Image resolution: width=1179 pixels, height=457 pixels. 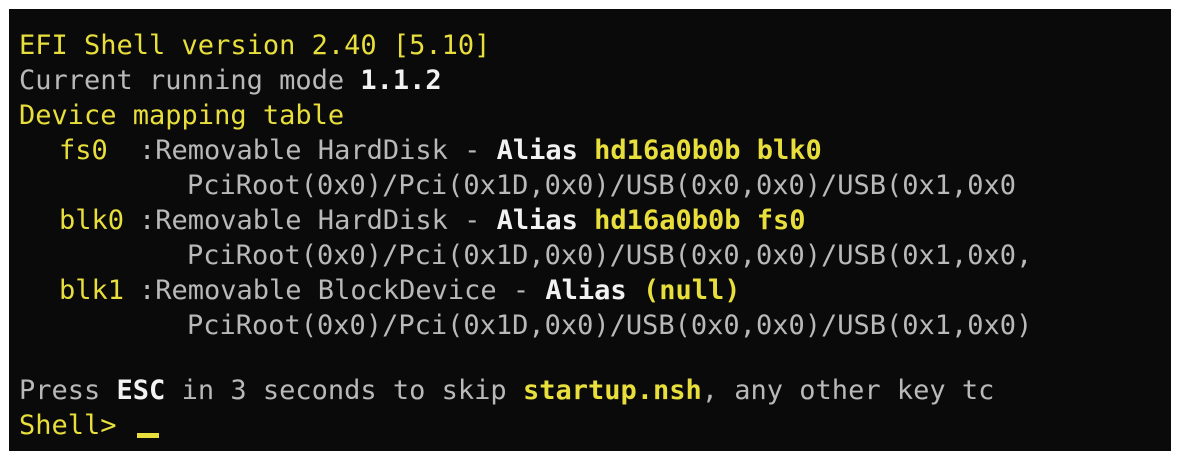 I want to click on mapping-table-title: Device mapping table, so click(x=181, y=115).